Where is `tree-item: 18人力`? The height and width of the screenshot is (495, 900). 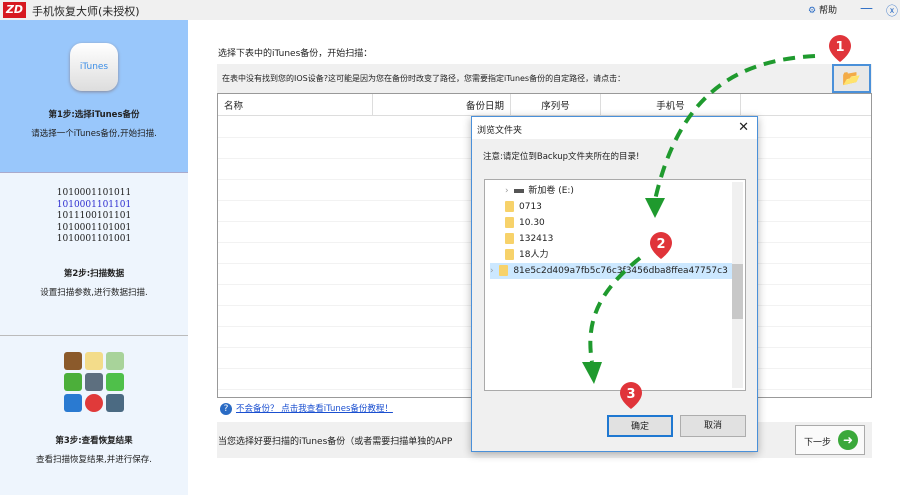 tree-item: 18人力 is located at coordinates (526, 255).